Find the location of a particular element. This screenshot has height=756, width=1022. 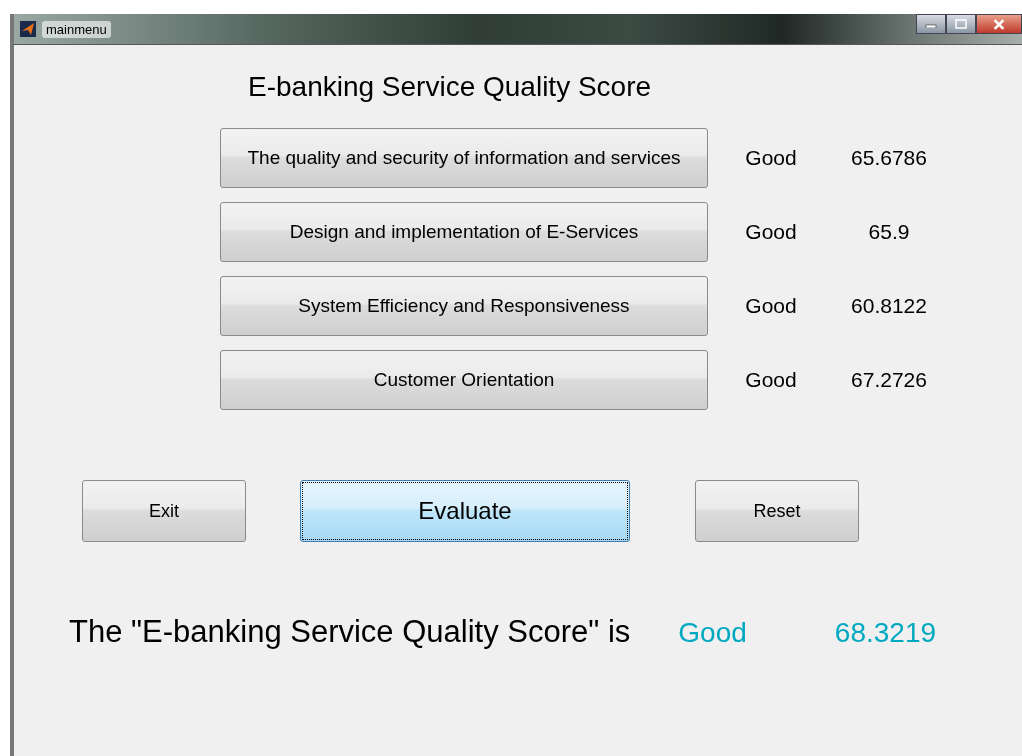

result-score: 68.3219 is located at coordinates (885, 633).